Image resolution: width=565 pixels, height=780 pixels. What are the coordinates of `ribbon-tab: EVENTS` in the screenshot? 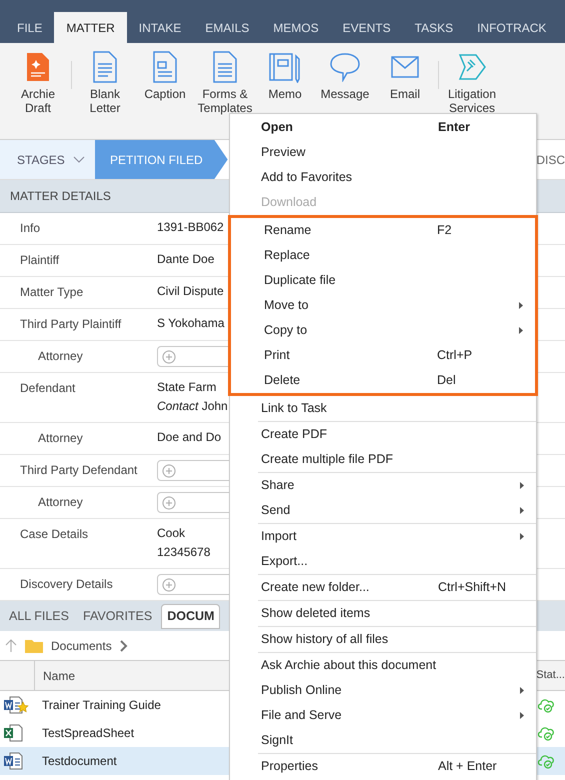 It's located at (366, 27).